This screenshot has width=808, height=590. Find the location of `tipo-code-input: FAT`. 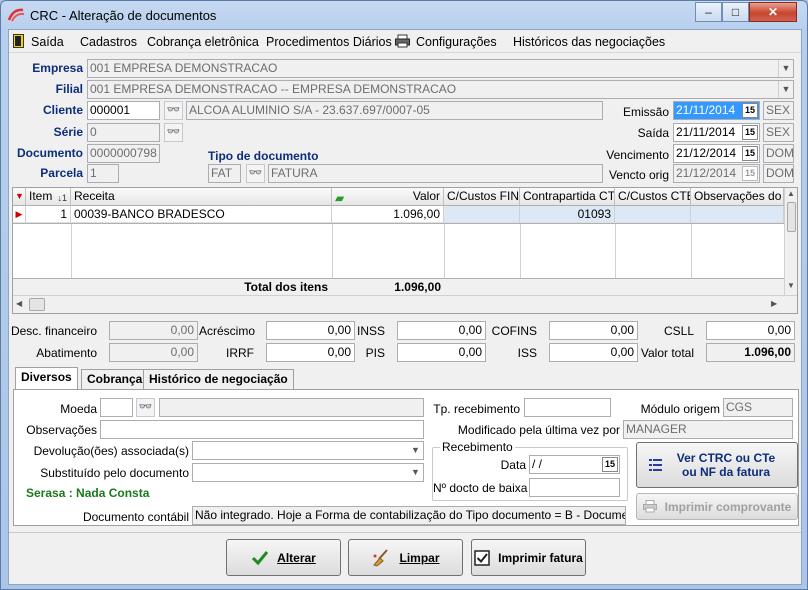

tipo-code-input: FAT is located at coordinates (224, 173).